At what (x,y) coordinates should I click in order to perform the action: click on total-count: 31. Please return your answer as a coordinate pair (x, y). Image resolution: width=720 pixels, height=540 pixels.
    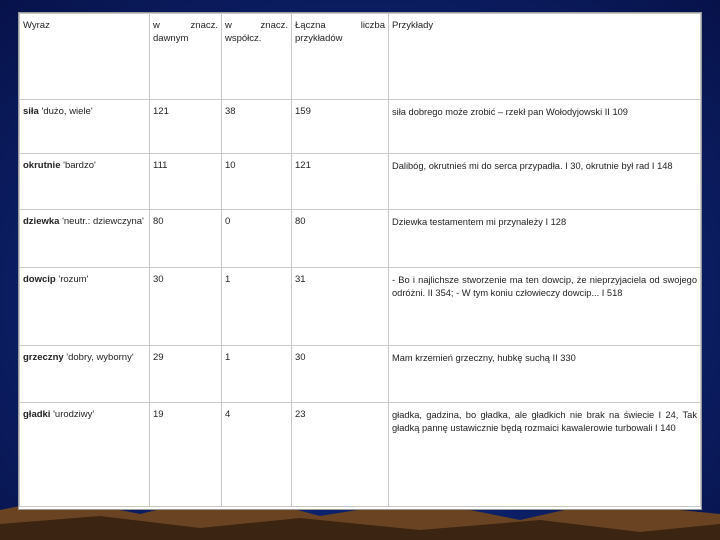
    Looking at the image, I should click on (340, 306).